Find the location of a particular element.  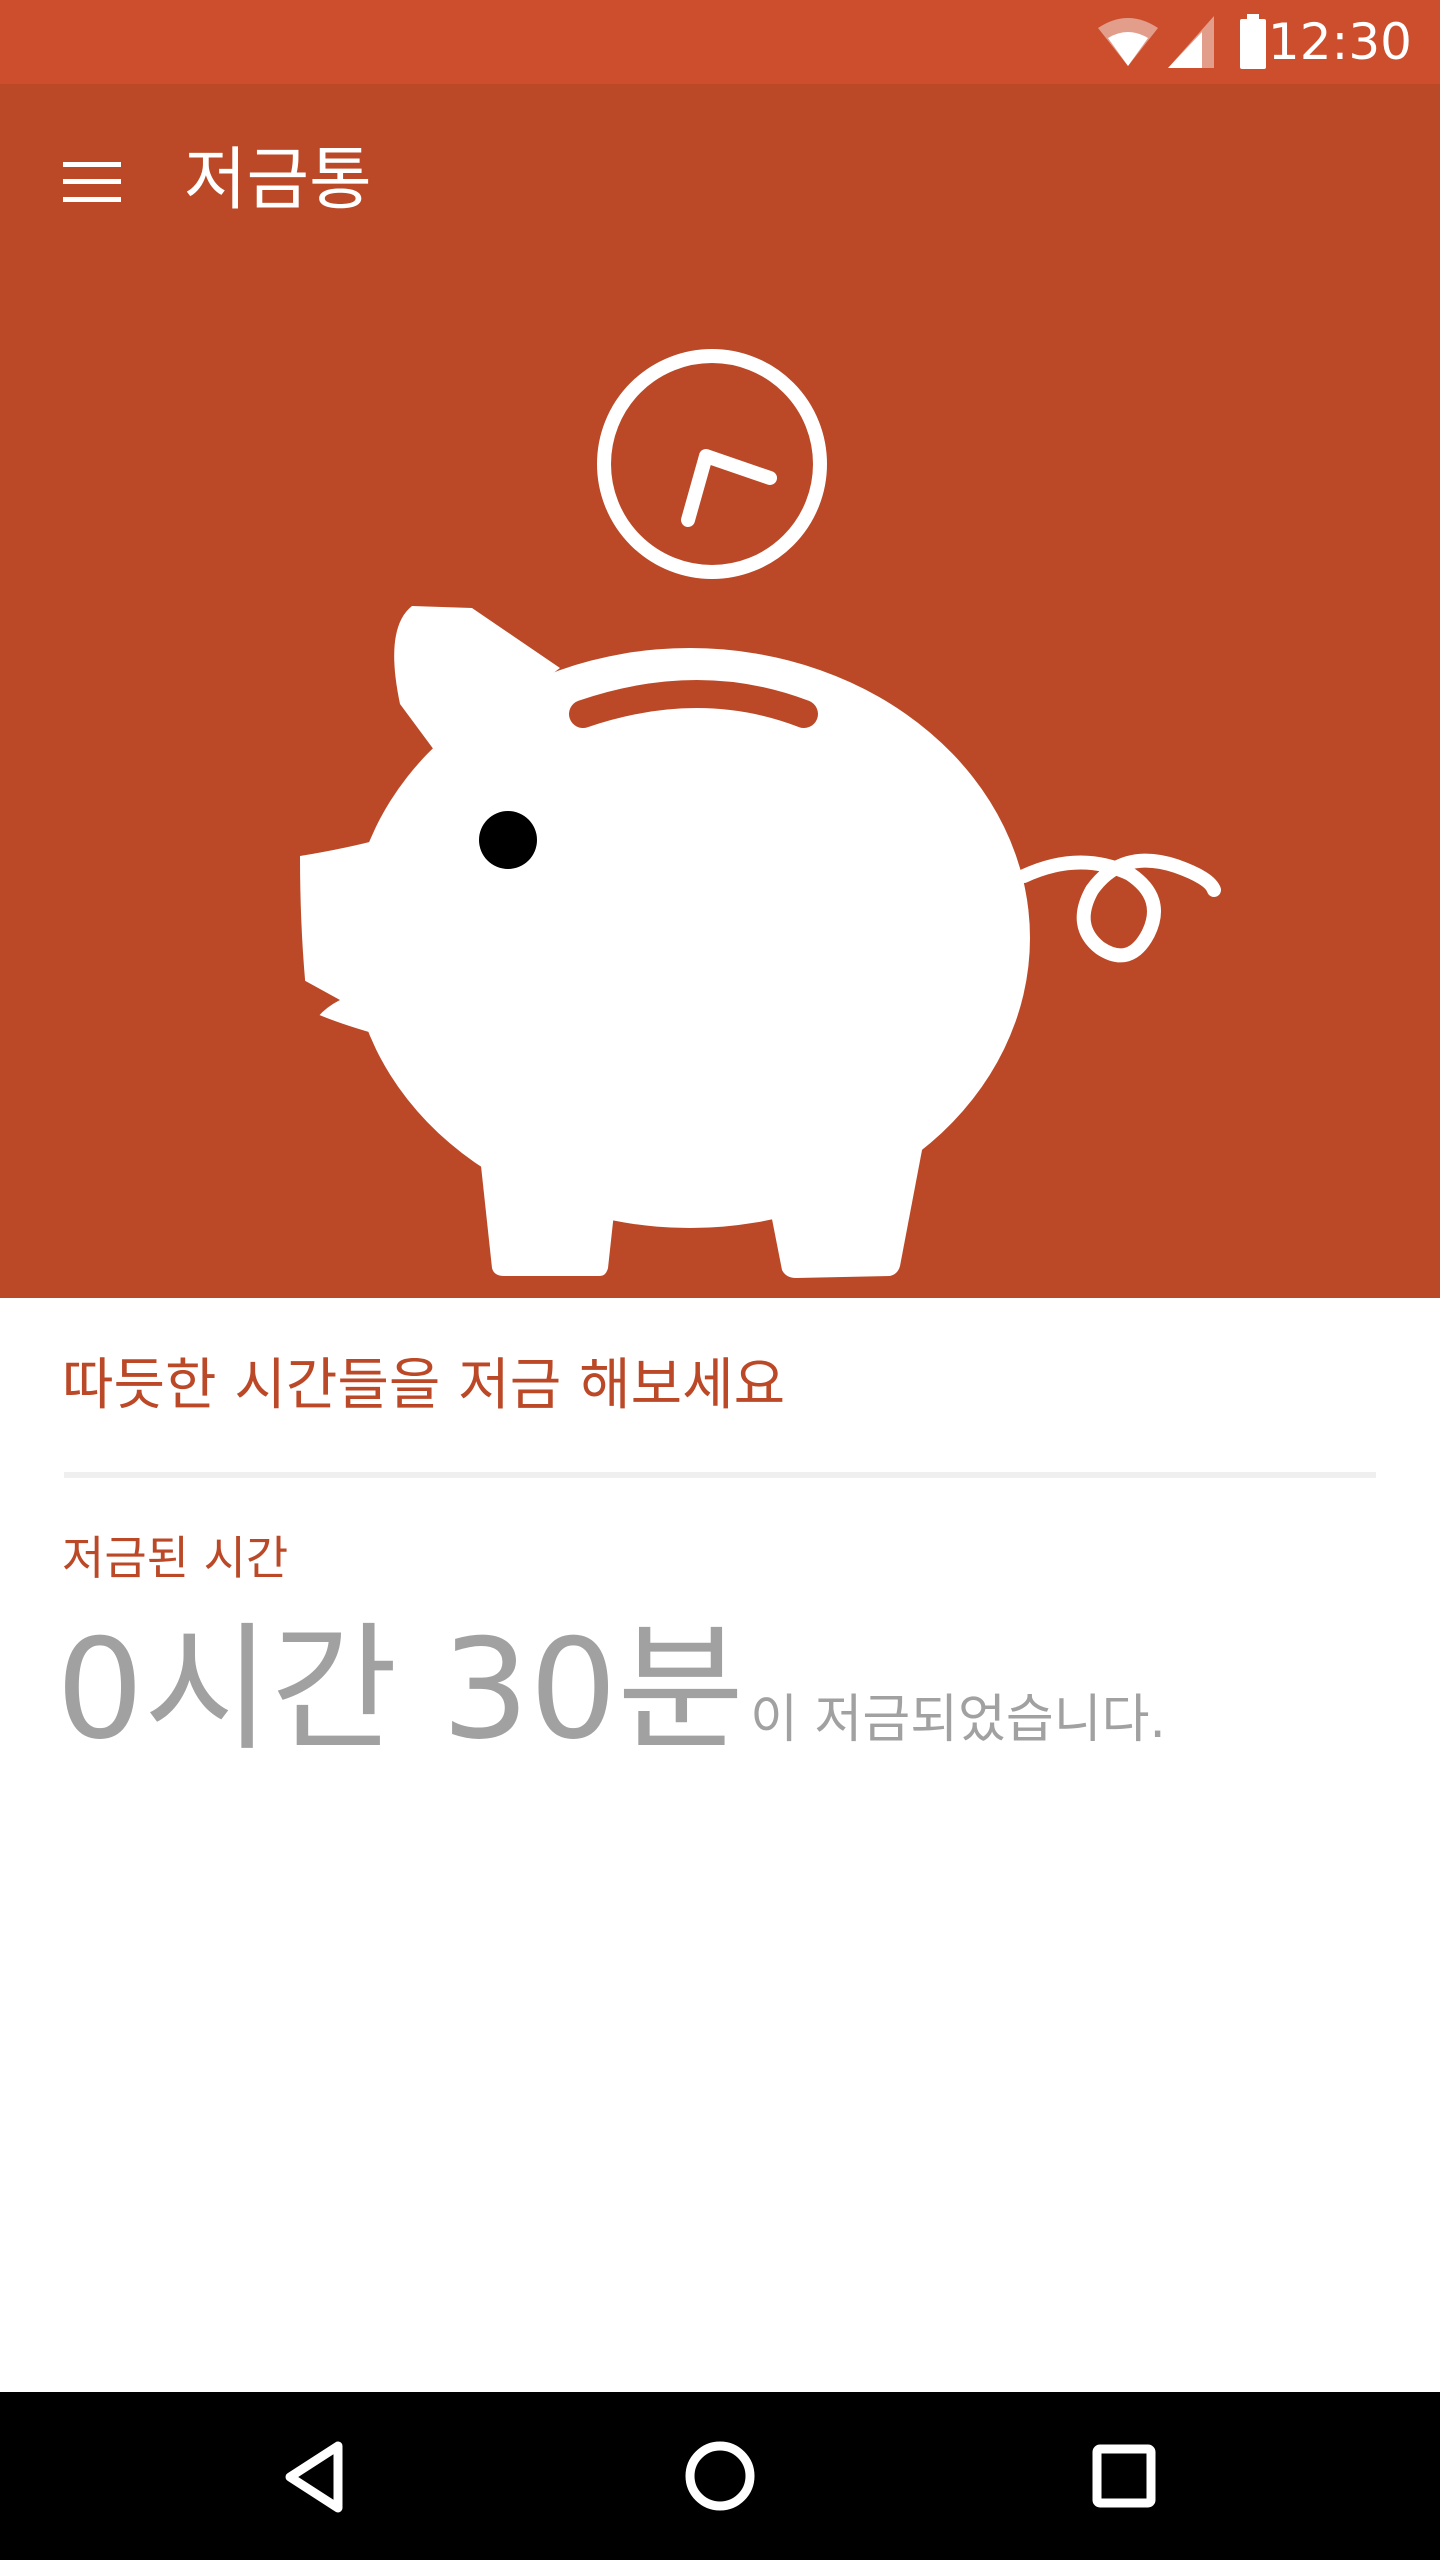

back-icon is located at coordinates (314, 2477).